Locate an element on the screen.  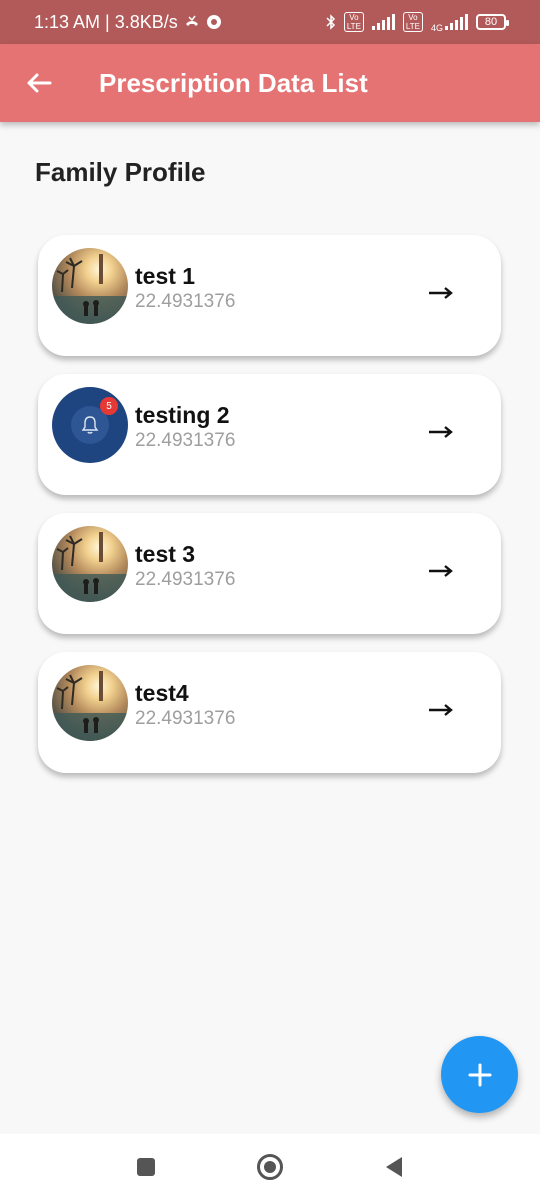
bell-icon is located at coordinates (90, 425).